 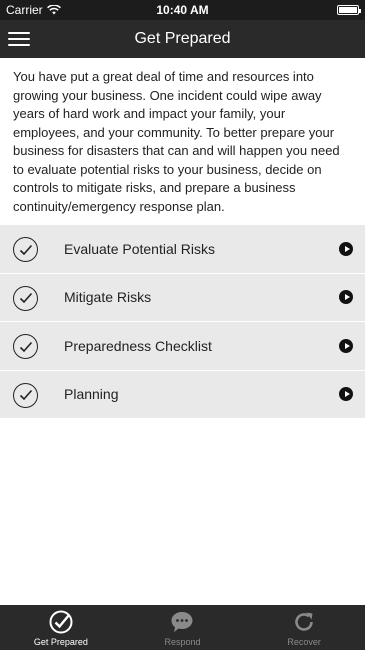 What do you see at coordinates (182, 642) in the screenshot?
I see `tab-label: Respond` at bounding box center [182, 642].